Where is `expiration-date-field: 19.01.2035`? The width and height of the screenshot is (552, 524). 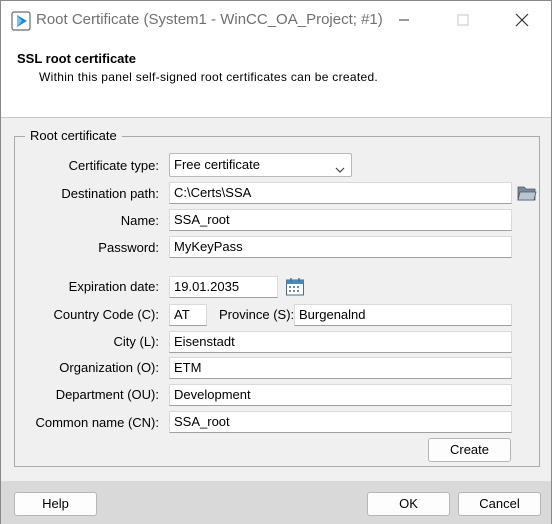 expiration-date-field: 19.01.2035 is located at coordinates (223, 287).